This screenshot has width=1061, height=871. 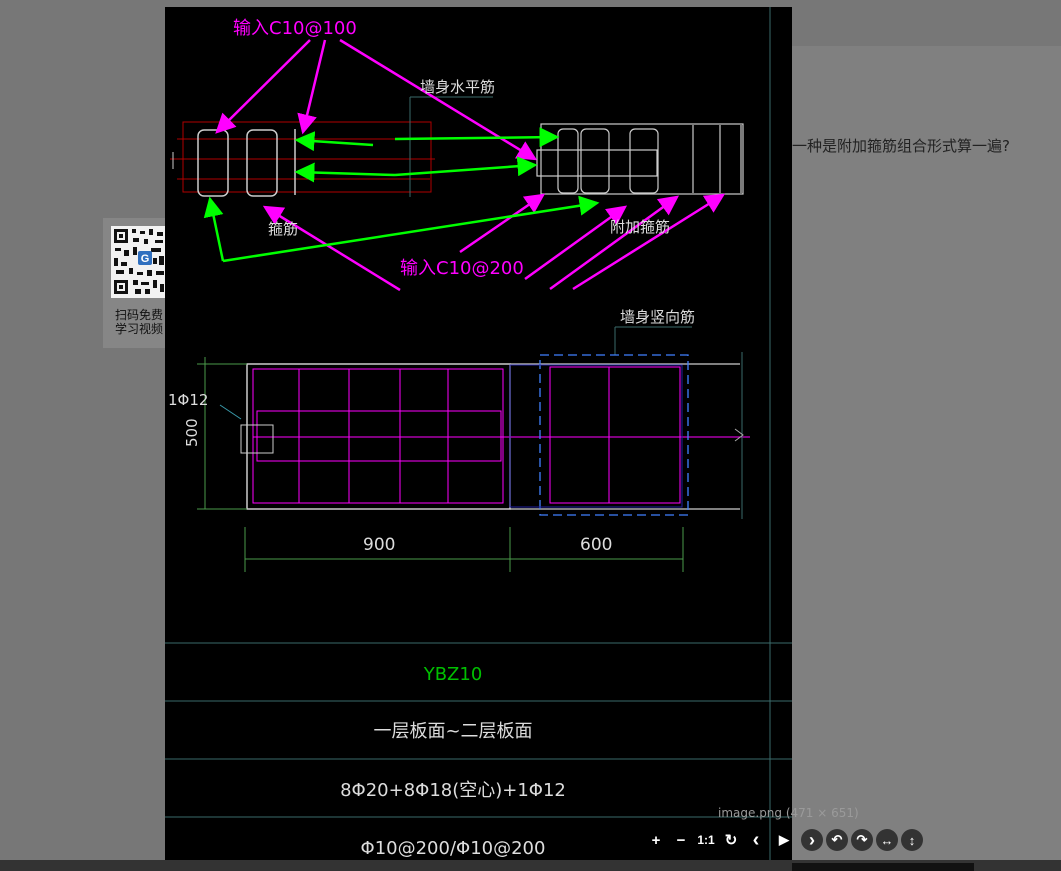 I want to click on thumbnail-strip, so click(x=883, y=867).